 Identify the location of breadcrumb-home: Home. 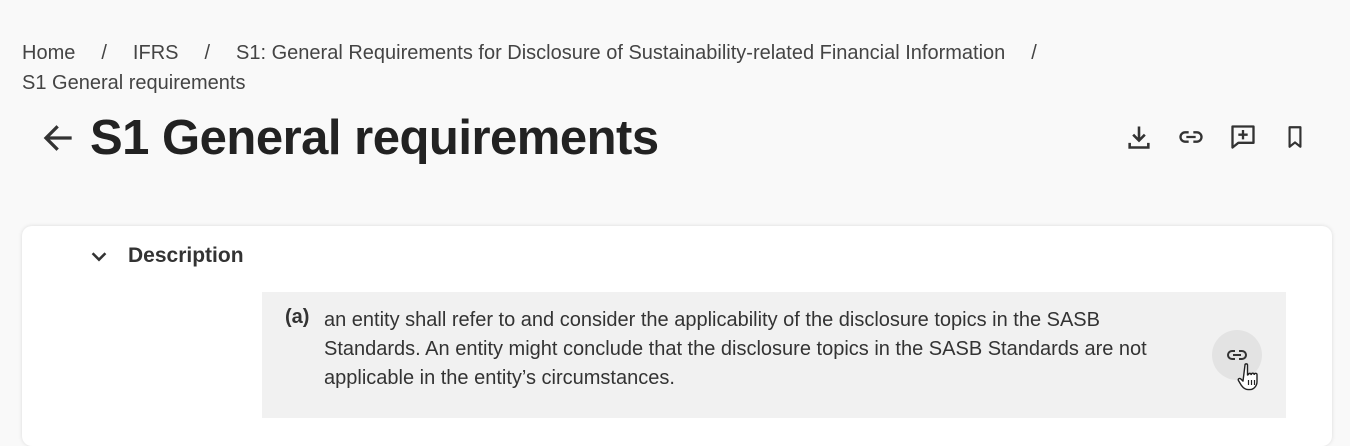
(48, 53).